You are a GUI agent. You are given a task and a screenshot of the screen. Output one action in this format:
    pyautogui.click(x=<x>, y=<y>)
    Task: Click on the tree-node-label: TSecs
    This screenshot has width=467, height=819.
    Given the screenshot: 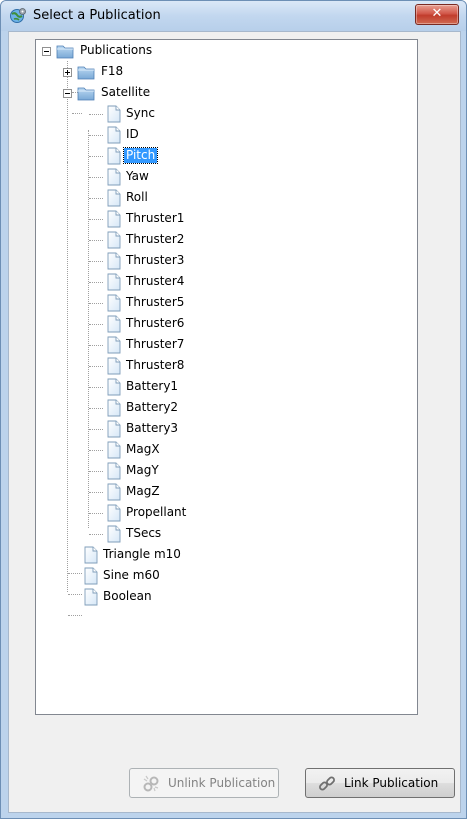 What is the action you would take?
    pyautogui.click(x=144, y=533)
    